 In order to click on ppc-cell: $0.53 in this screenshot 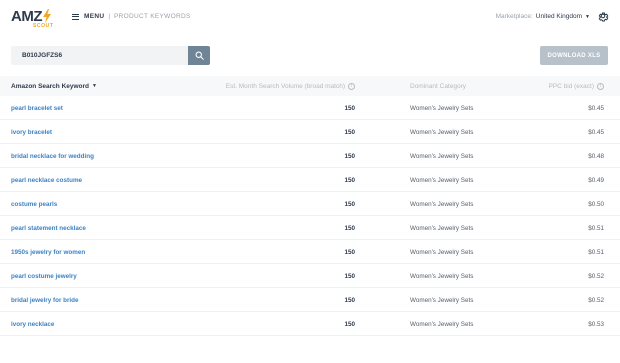, I will do `click(596, 324)`.